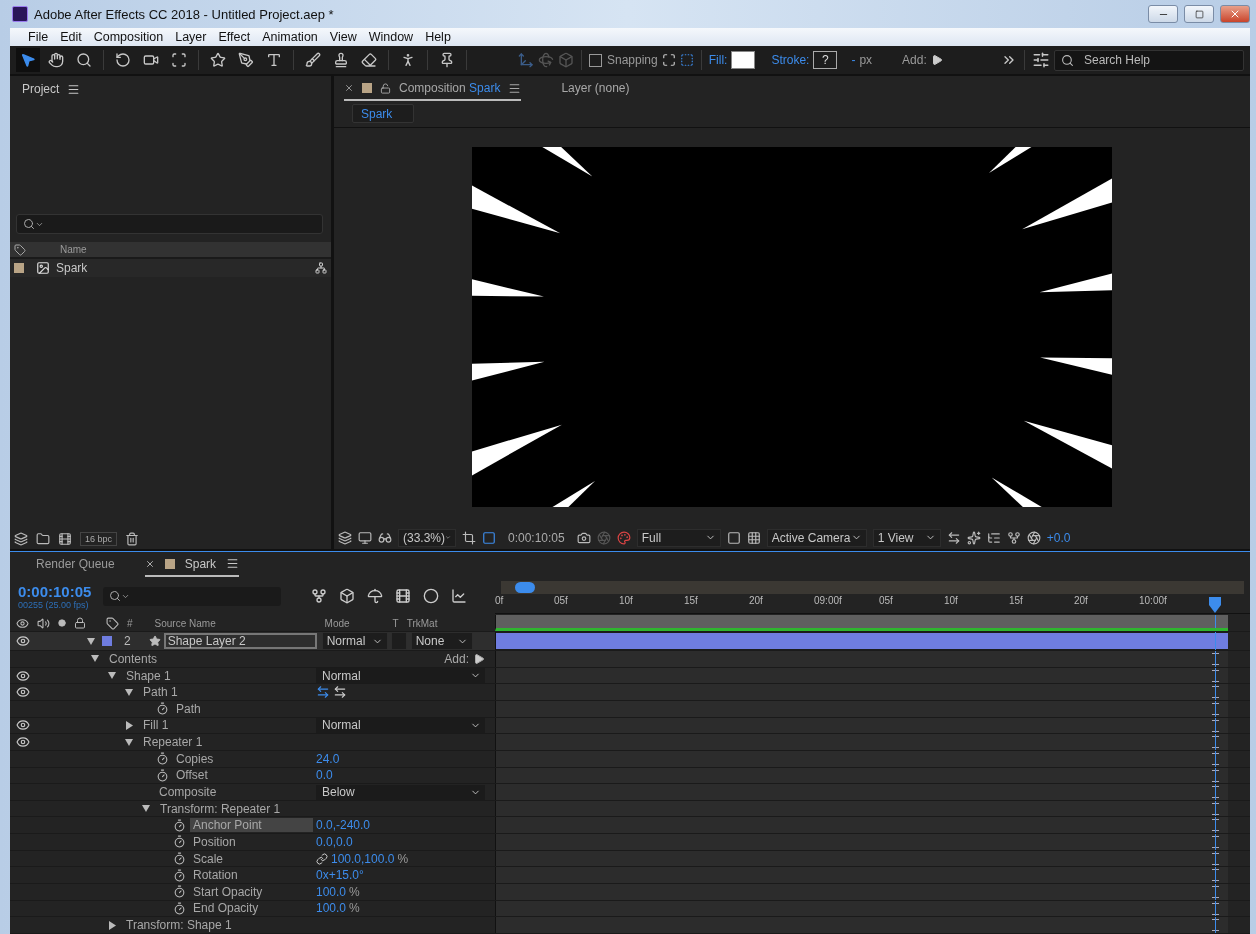 This screenshot has width=1256, height=934. What do you see at coordinates (753, 537) in the screenshot?
I see `transparency-grid-icon` at bounding box center [753, 537].